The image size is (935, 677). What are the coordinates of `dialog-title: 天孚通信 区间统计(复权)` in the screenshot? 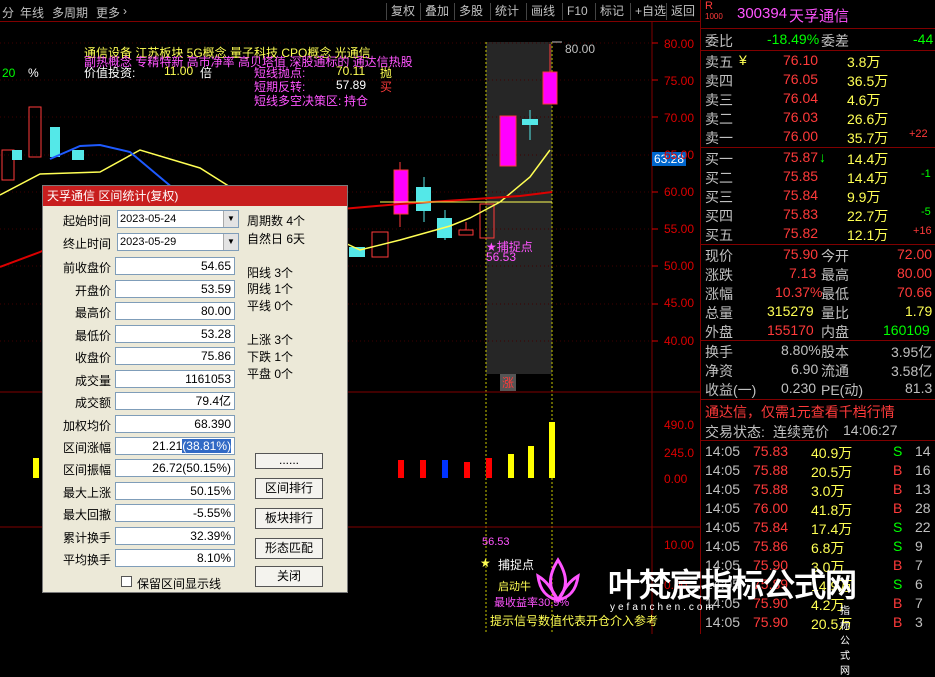 It's located at (195, 196).